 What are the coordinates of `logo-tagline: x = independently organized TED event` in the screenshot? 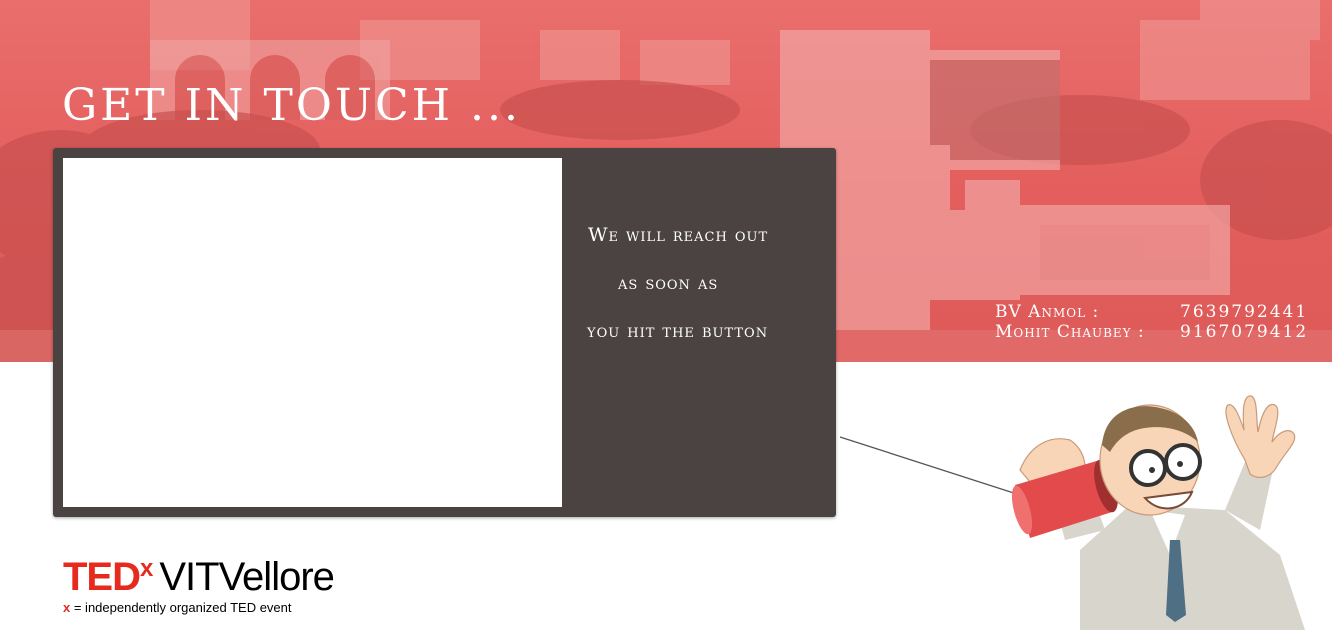 It's located at (177, 607).